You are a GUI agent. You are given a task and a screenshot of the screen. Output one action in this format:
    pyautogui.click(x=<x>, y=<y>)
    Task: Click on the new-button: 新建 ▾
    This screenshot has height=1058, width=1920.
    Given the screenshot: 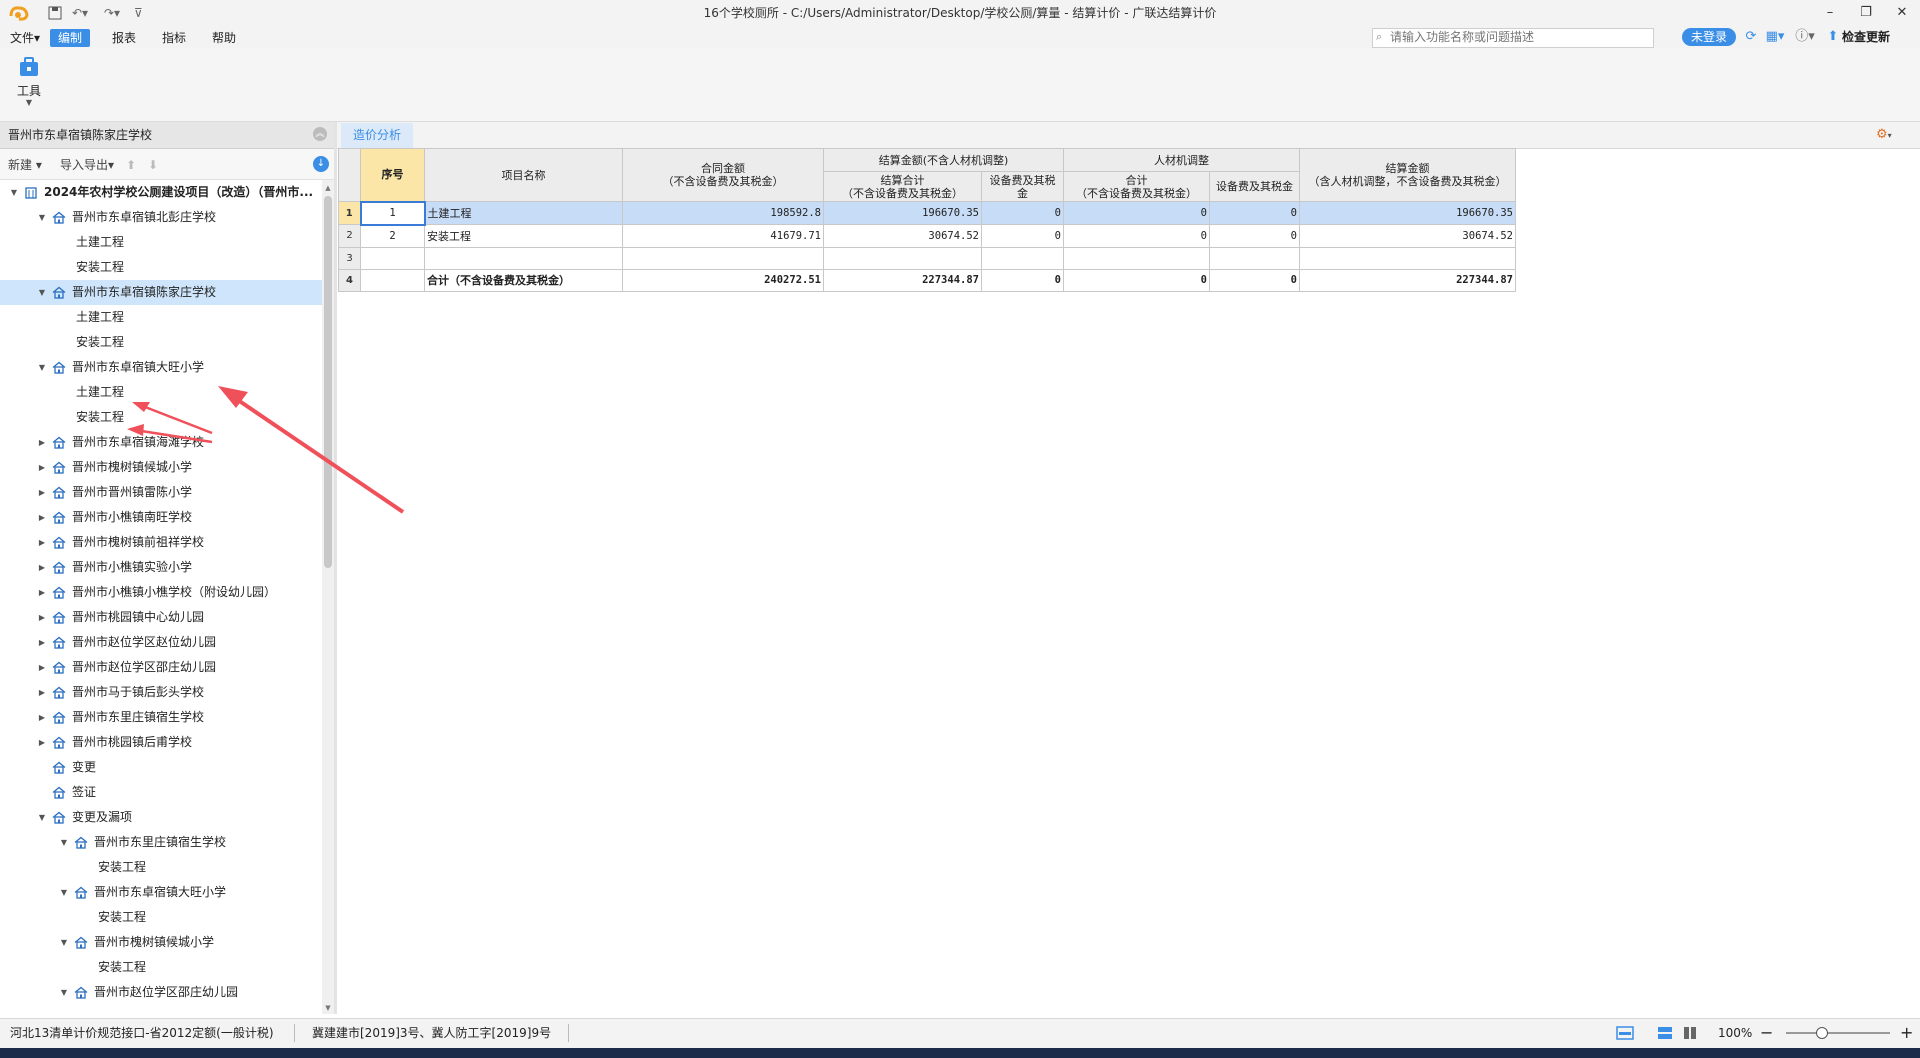 What is the action you would take?
    pyautogui.click(x=25, y=165)
    